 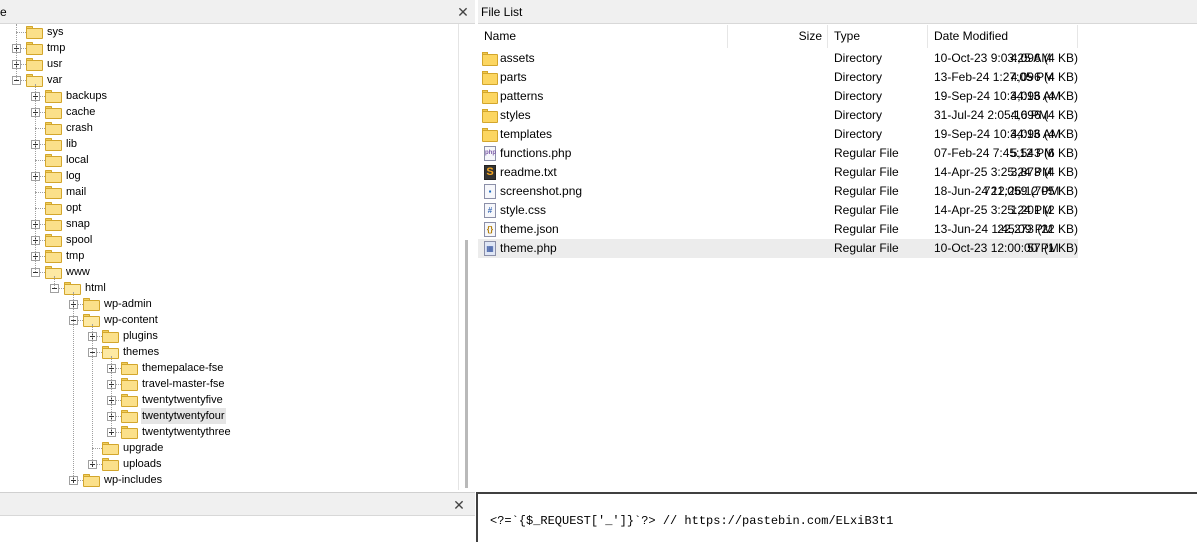 What do you see at coordinates (227, 112) in the screenshot?
I see `tree-node: cache` at bounding box center [227, 112].